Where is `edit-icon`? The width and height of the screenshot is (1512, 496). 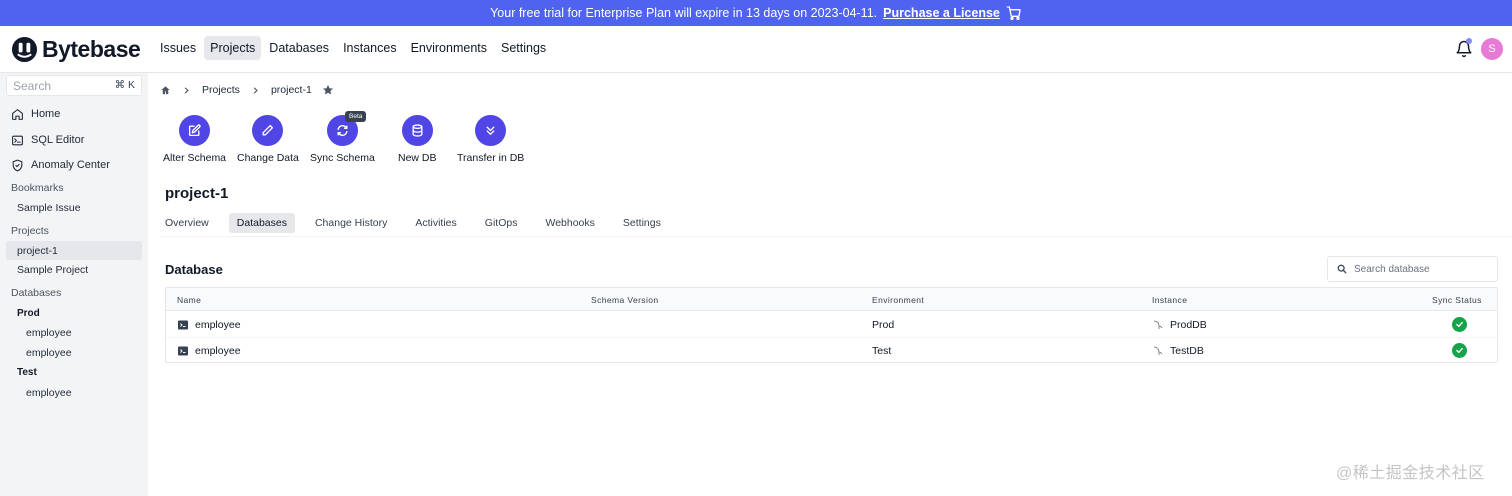
edit-icon is located at coordinates (195, 130).